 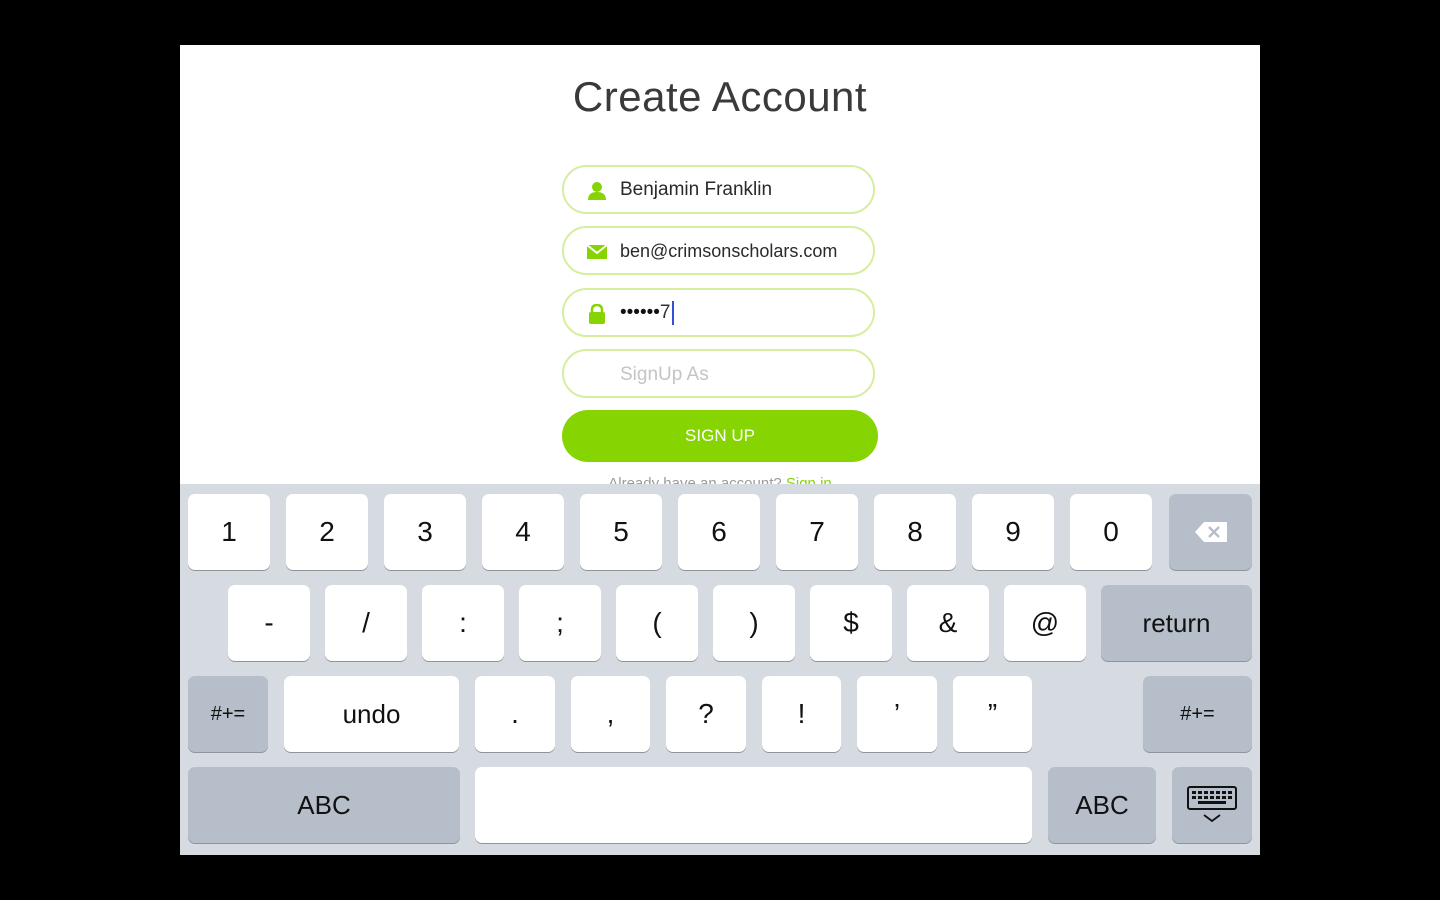 I want to click on key-4: 4, so click(x=523, y=532).